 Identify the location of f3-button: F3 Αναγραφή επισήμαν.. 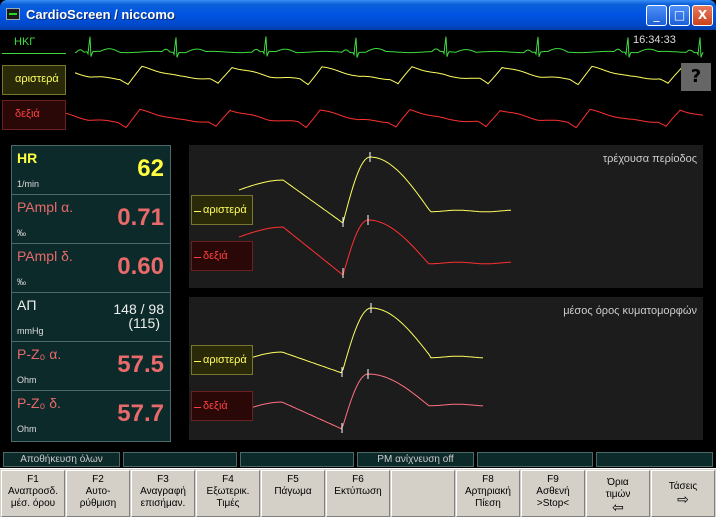
(163, 493).